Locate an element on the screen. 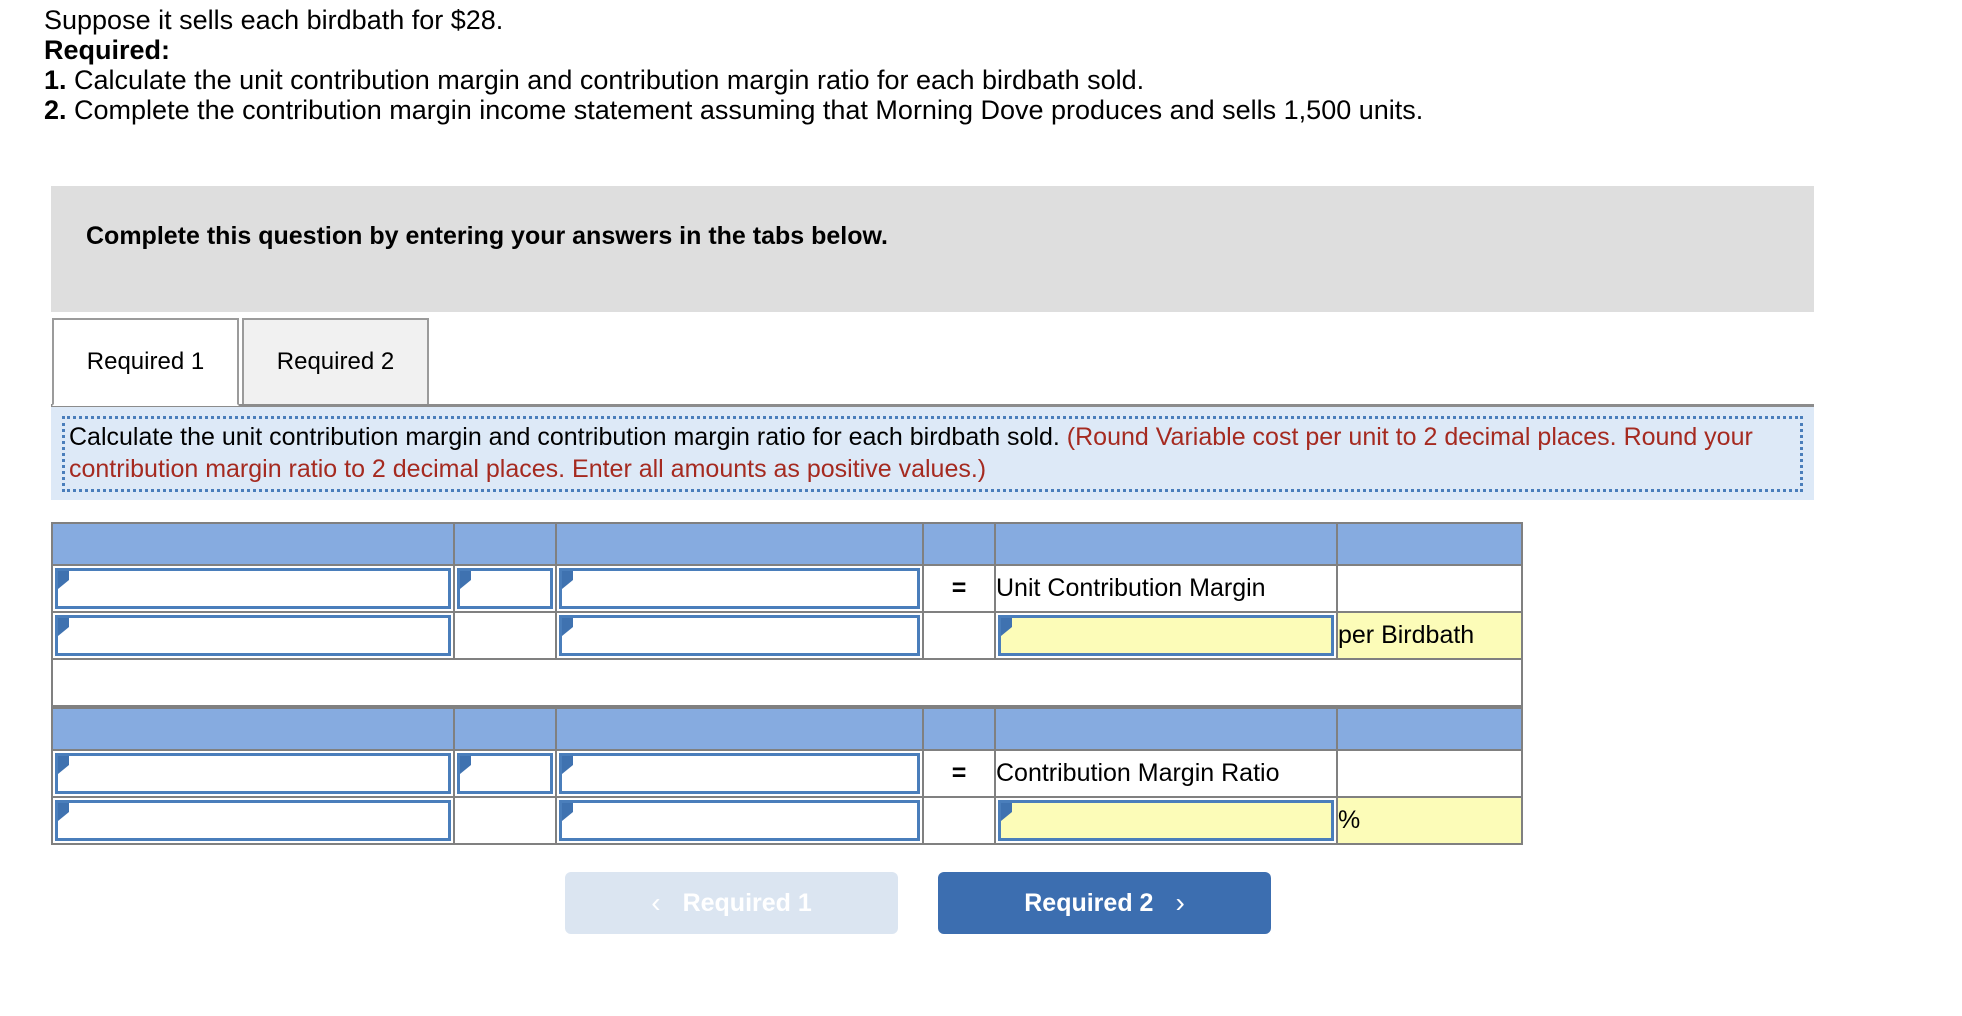 The image size is (1962, 1016). cell-ucm-row2-col1 is located at coordinates (253, 635).